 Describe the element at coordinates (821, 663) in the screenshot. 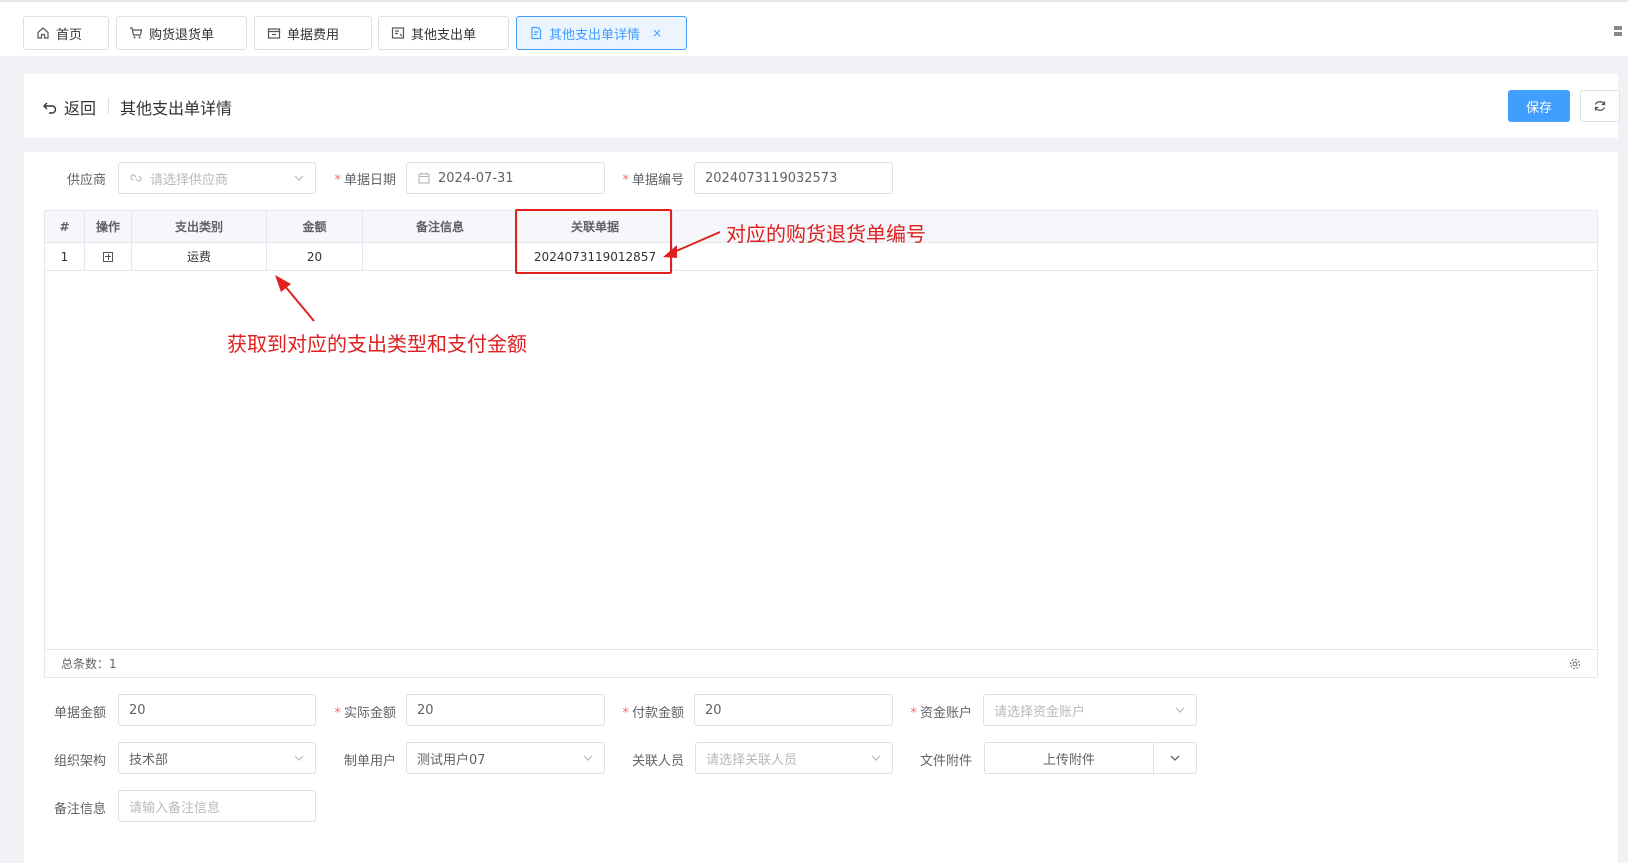

I see `table-footer: 总条数：1` at that location.